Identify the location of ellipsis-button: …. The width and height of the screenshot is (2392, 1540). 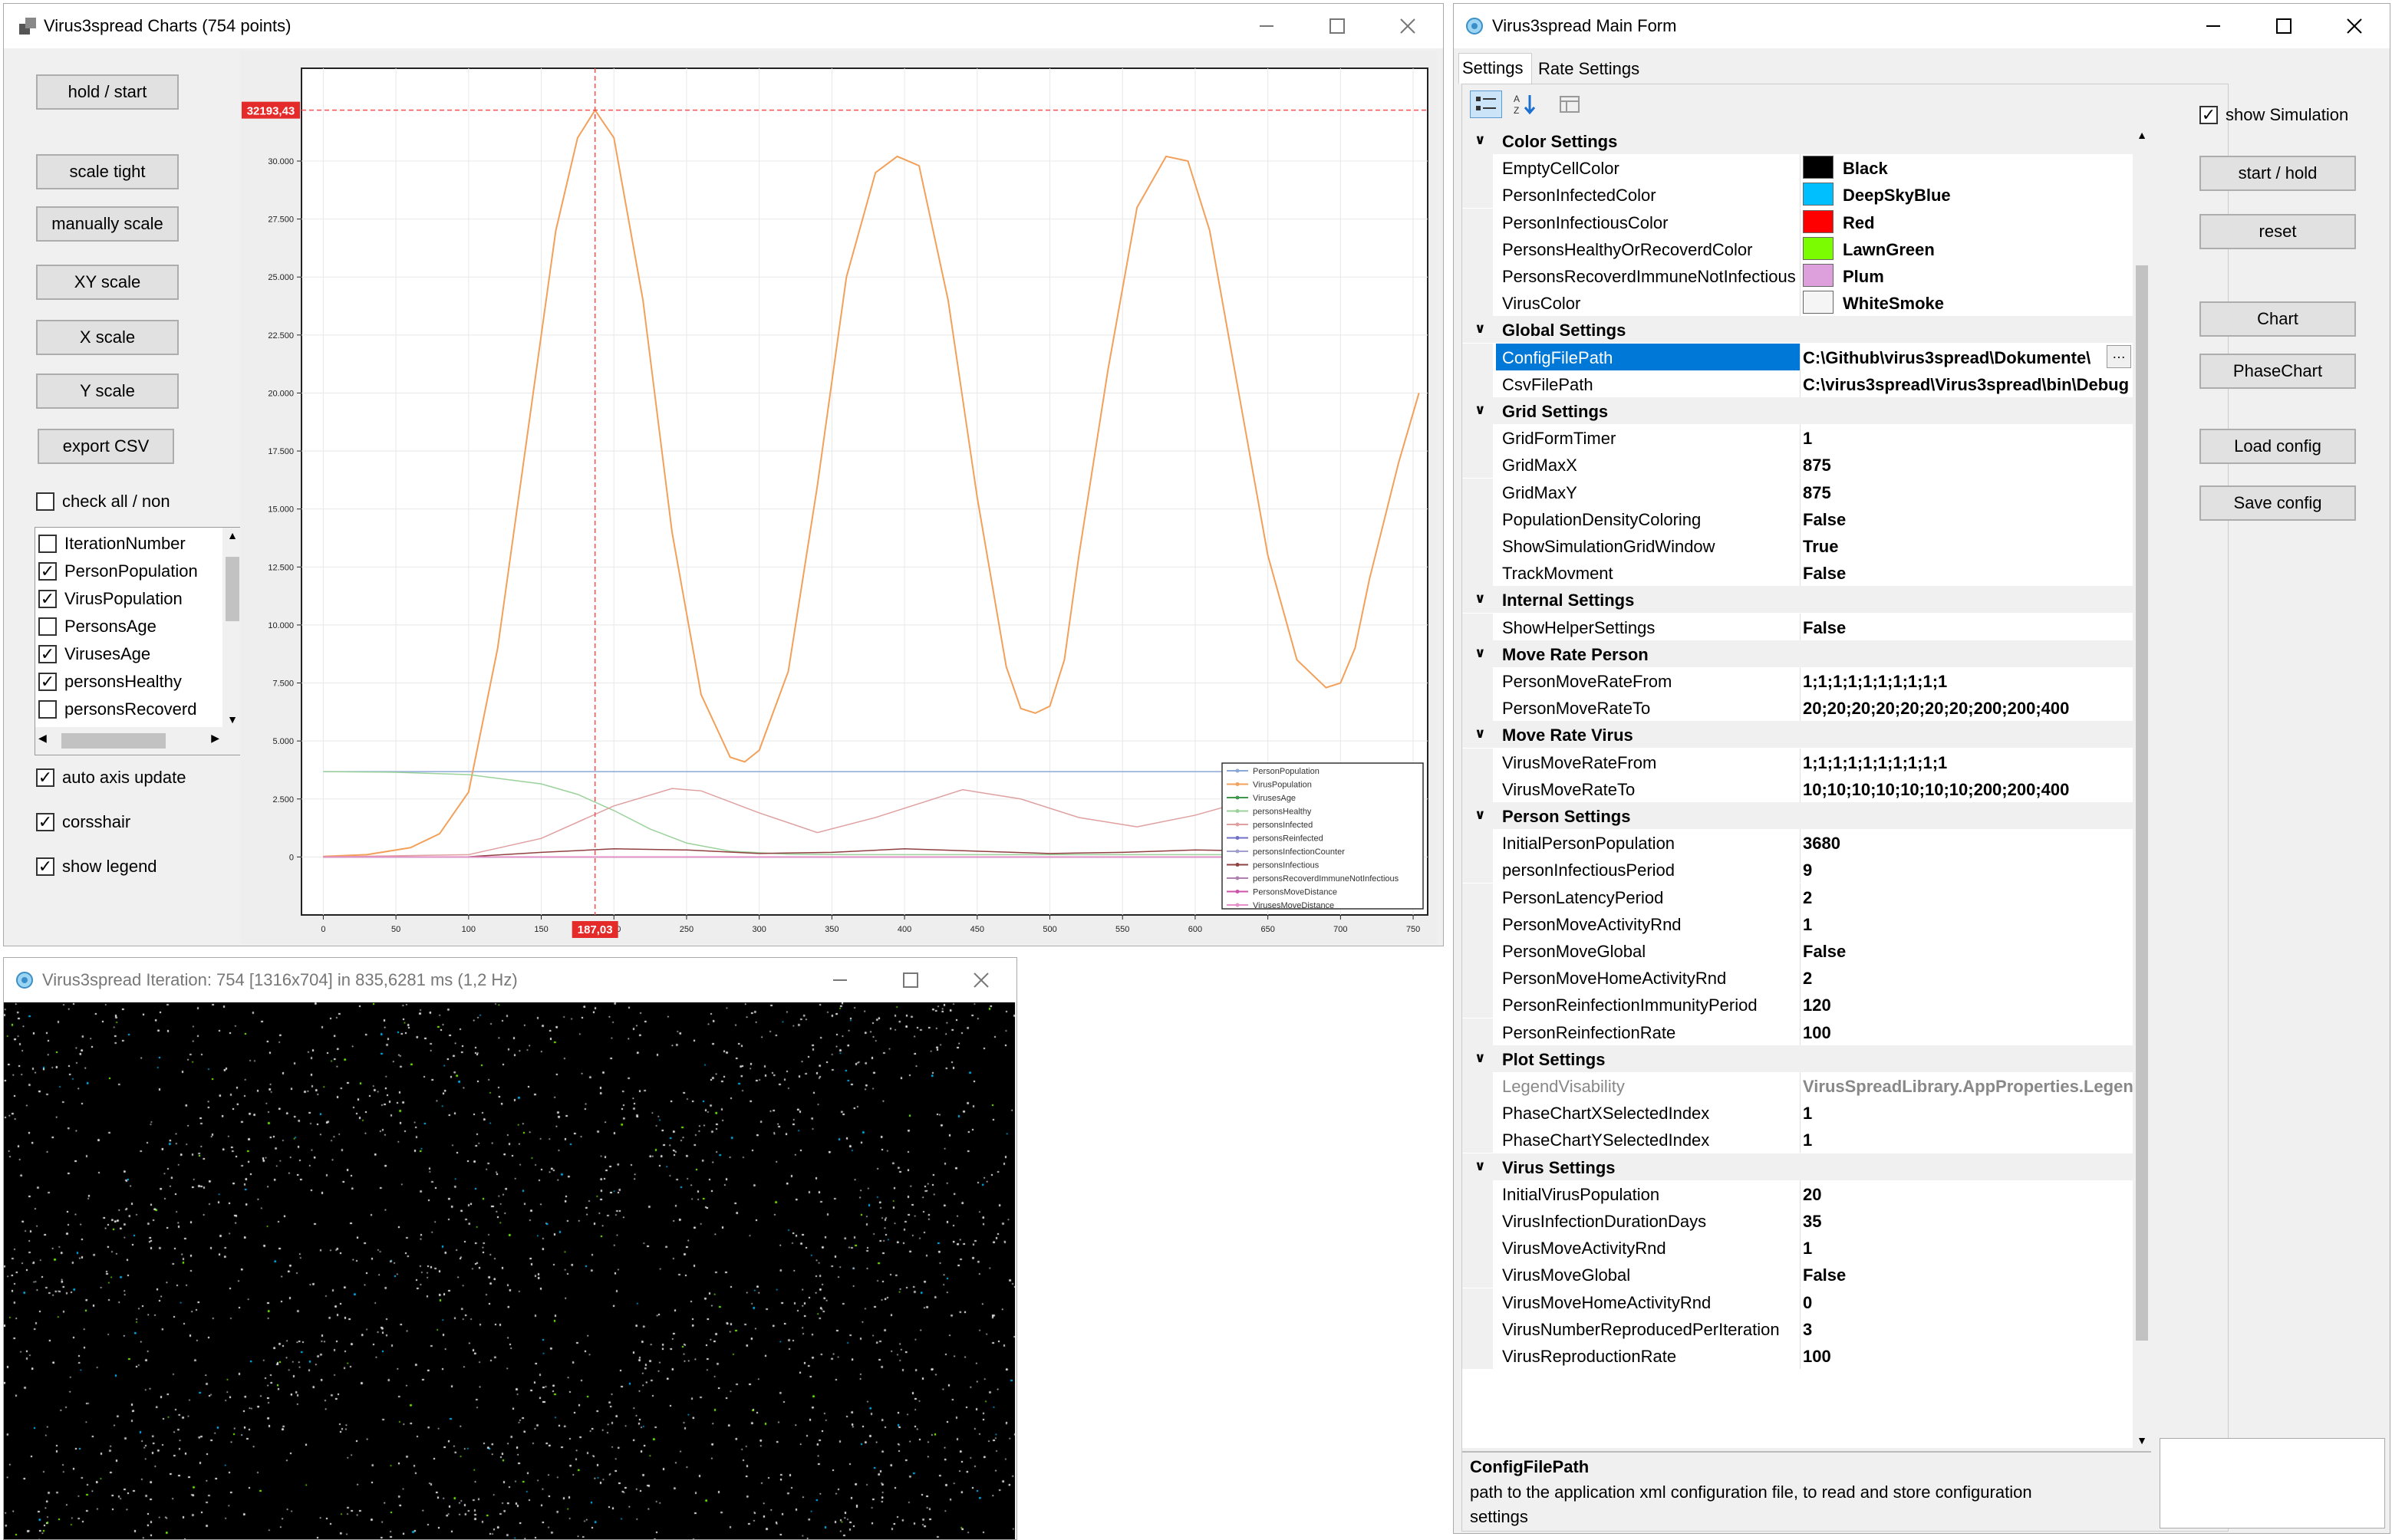
(2119, 356).